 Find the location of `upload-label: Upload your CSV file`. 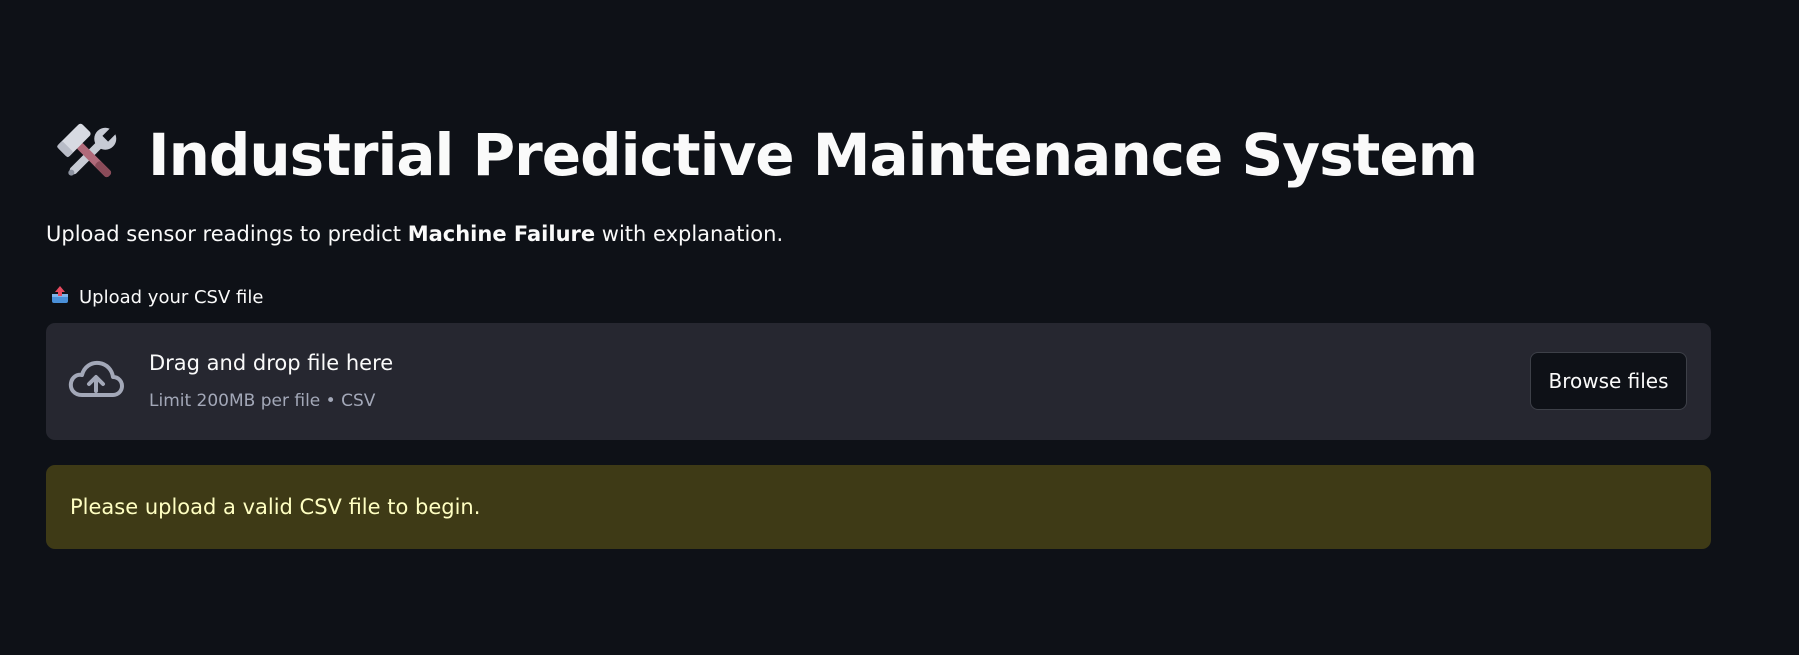

upload-label: Upload your CSV file is located at coordinates (156, 297).